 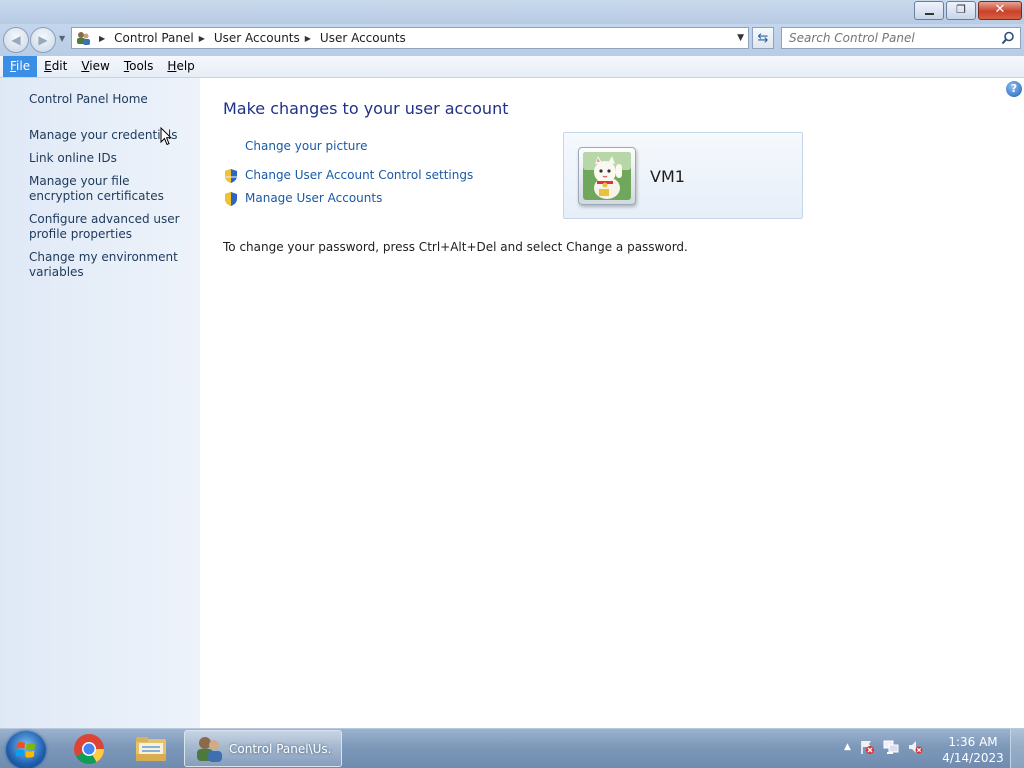 What do you see at coordinates (366, 108) in the screenshot?
I see `page-title: Make changes to your user account` at bounding box center [366, 108].